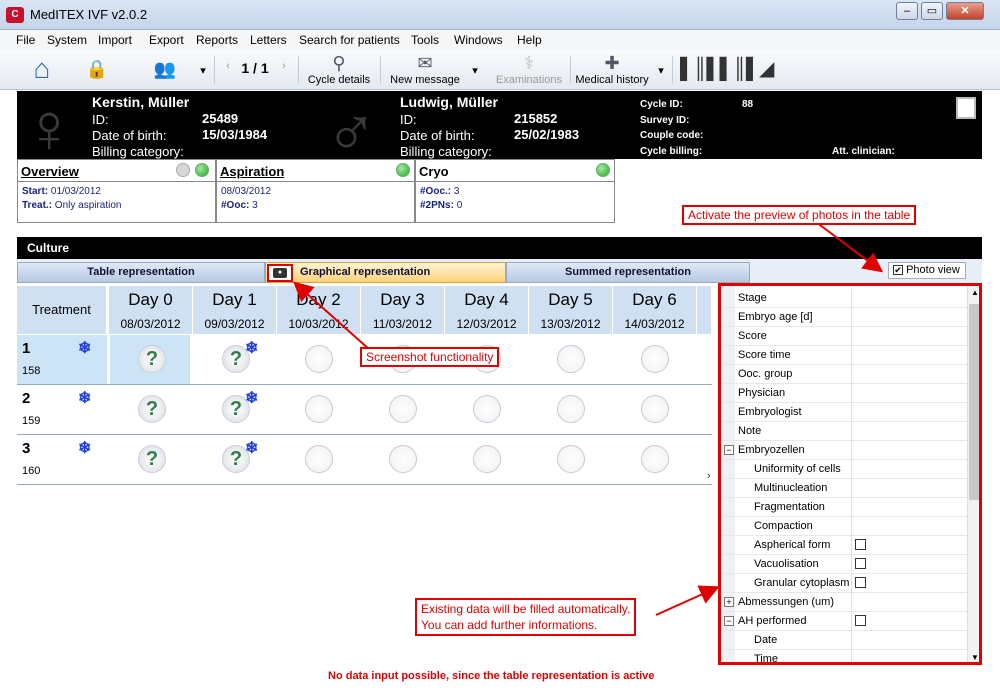 The width and height of the screenshot is (1000, 690). I want to click on table-row: 2 159 ❄ ? ? ❄, so click(364, 410).